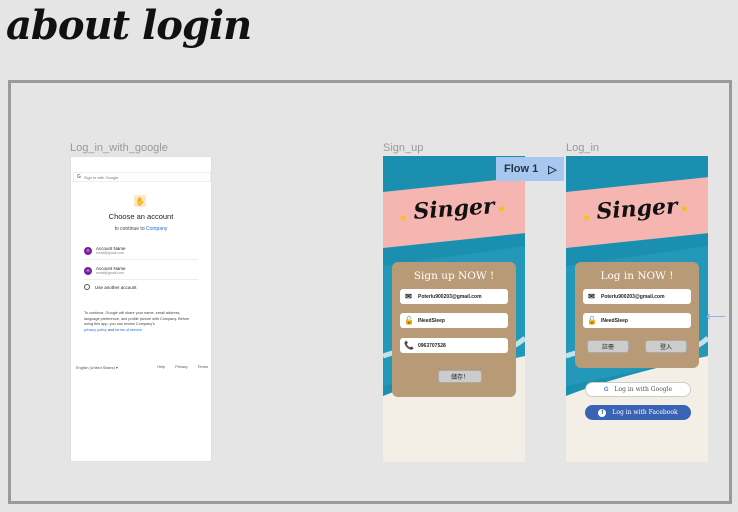 This screenshot has width=738, height=512. Describe the element at coordinates (409, 345) in the screenshot. I see `phone-icon: 📞` at that location.